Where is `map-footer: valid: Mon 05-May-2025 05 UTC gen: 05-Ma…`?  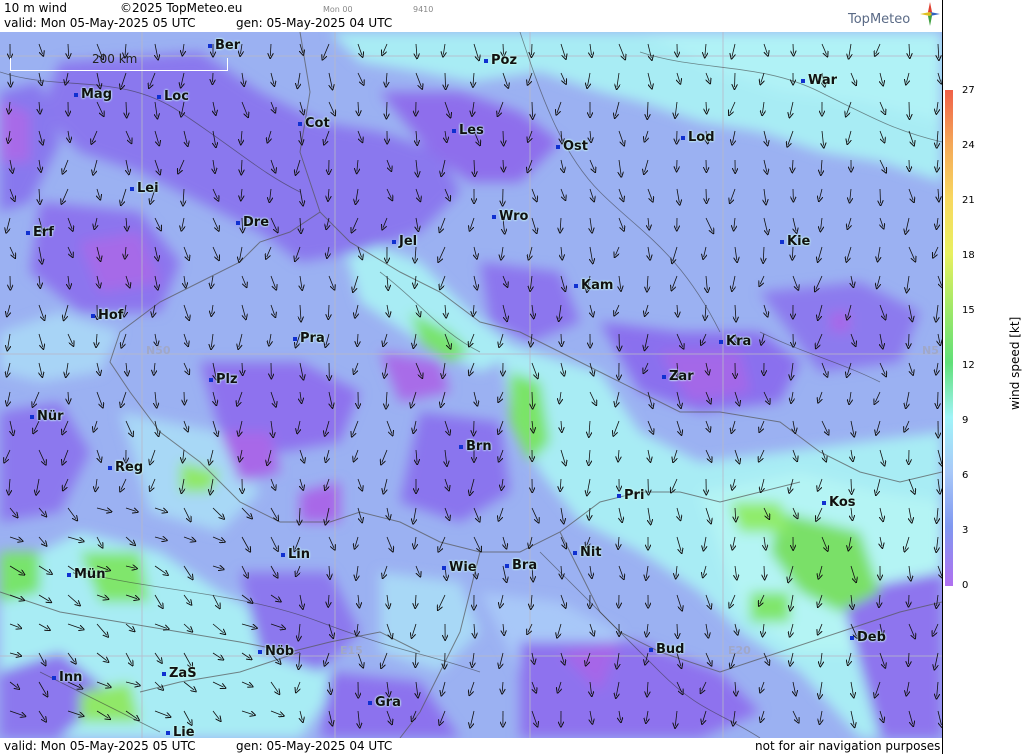
map-footer: valid: Mon 05-May-2025 05 UTC gen: 05-Ma… is located at coordinates (471, 746).